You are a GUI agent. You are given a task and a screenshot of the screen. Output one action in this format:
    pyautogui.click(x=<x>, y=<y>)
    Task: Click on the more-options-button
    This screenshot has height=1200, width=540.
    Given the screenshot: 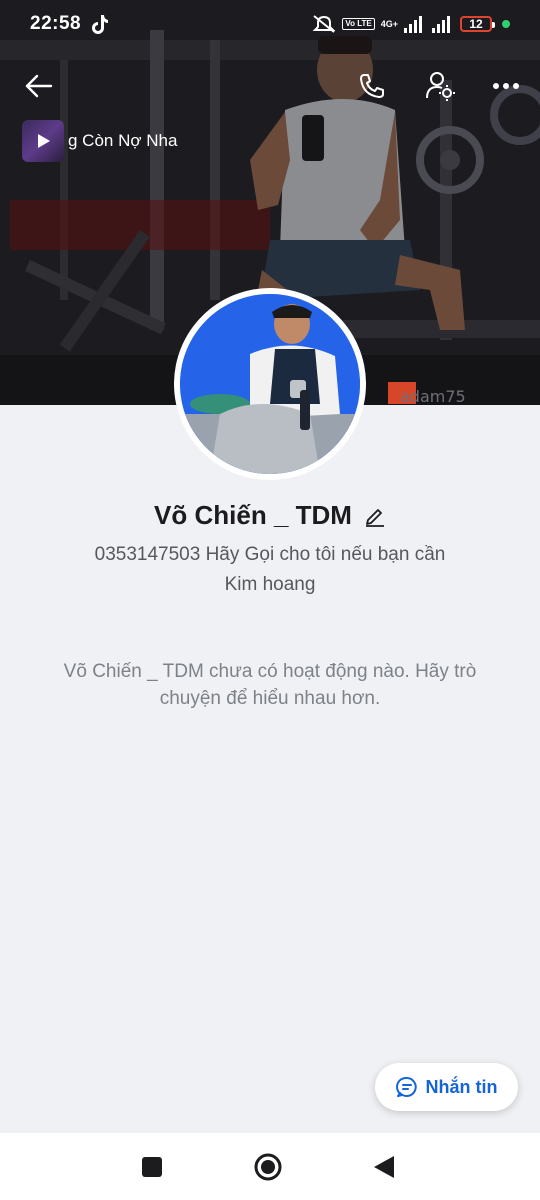 What is the action you would take?
    pyautogui.click(x=506, y=86)
    